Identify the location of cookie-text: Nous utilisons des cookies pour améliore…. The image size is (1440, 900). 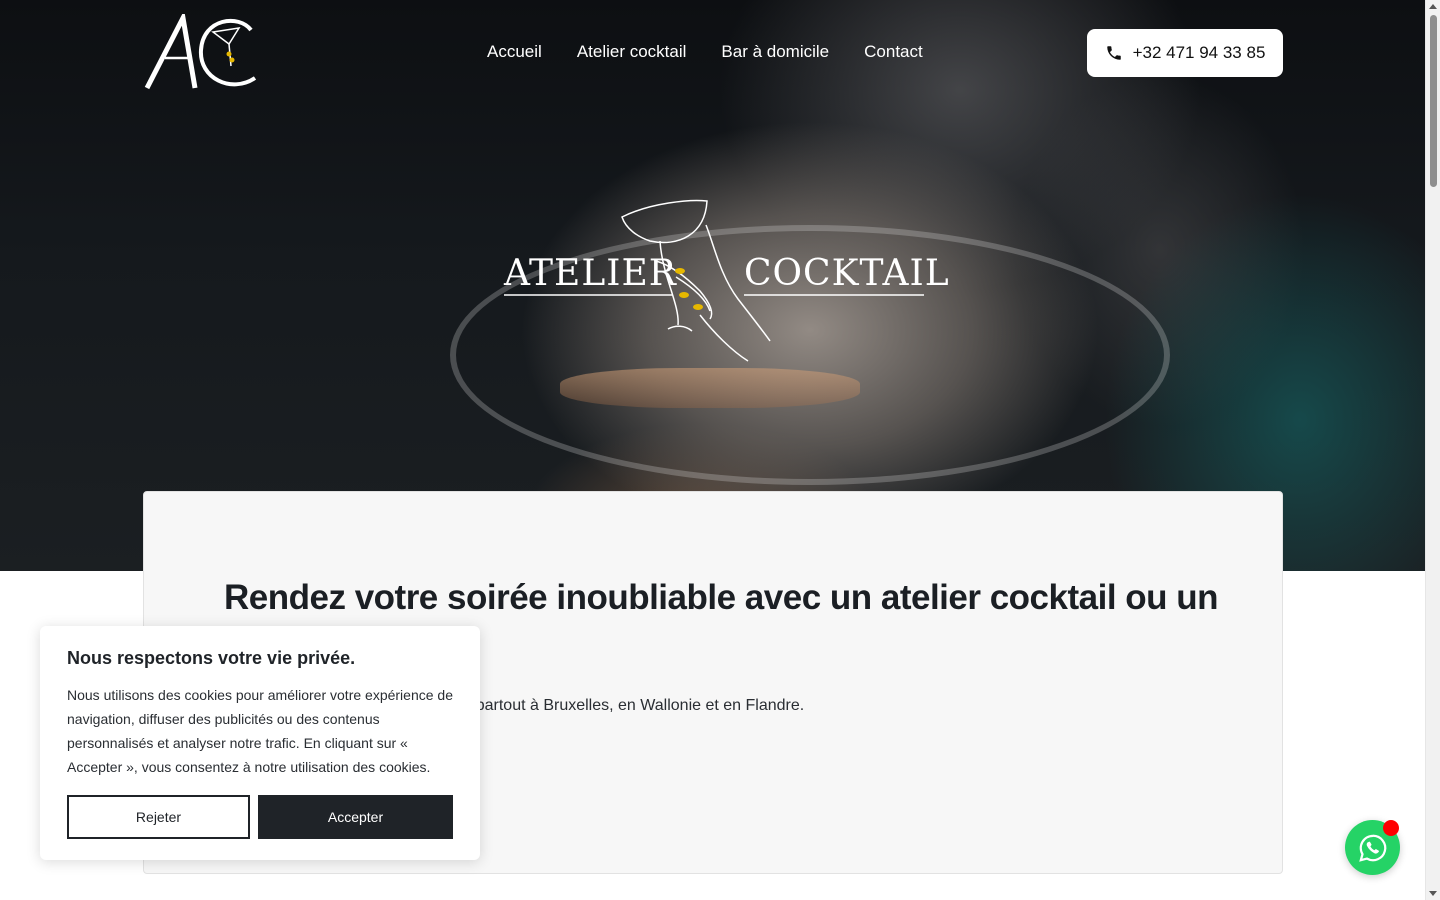
(260, 731).